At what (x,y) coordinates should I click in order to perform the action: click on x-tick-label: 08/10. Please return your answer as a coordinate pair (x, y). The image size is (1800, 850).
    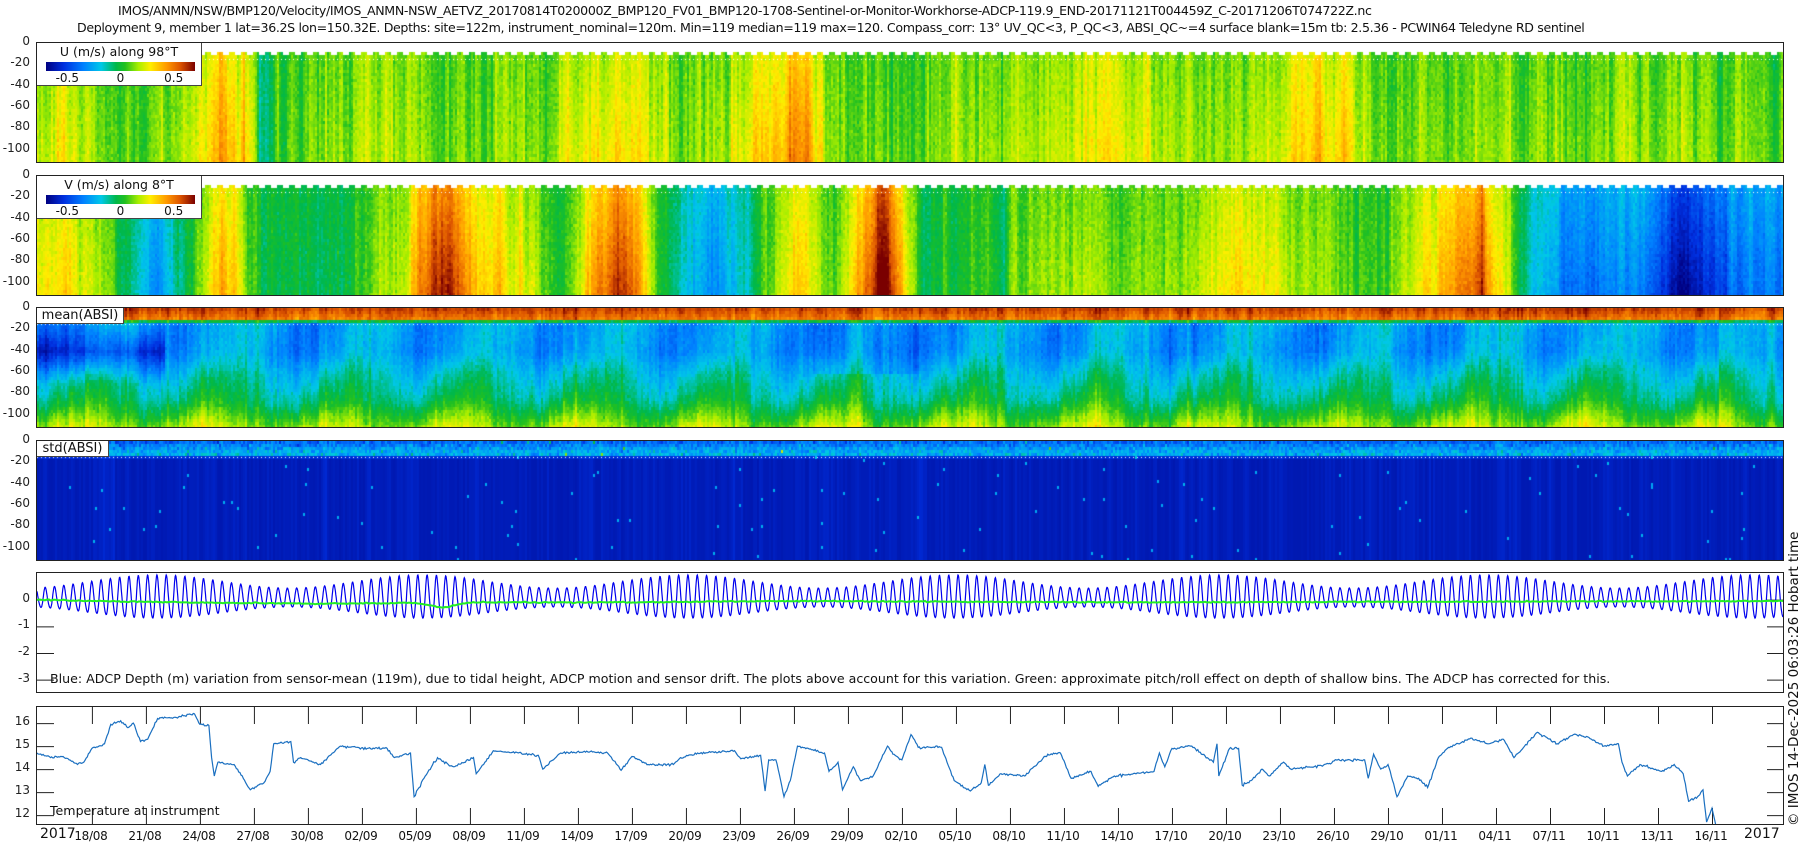
    Looking at the image, I should click on (1009, 836).